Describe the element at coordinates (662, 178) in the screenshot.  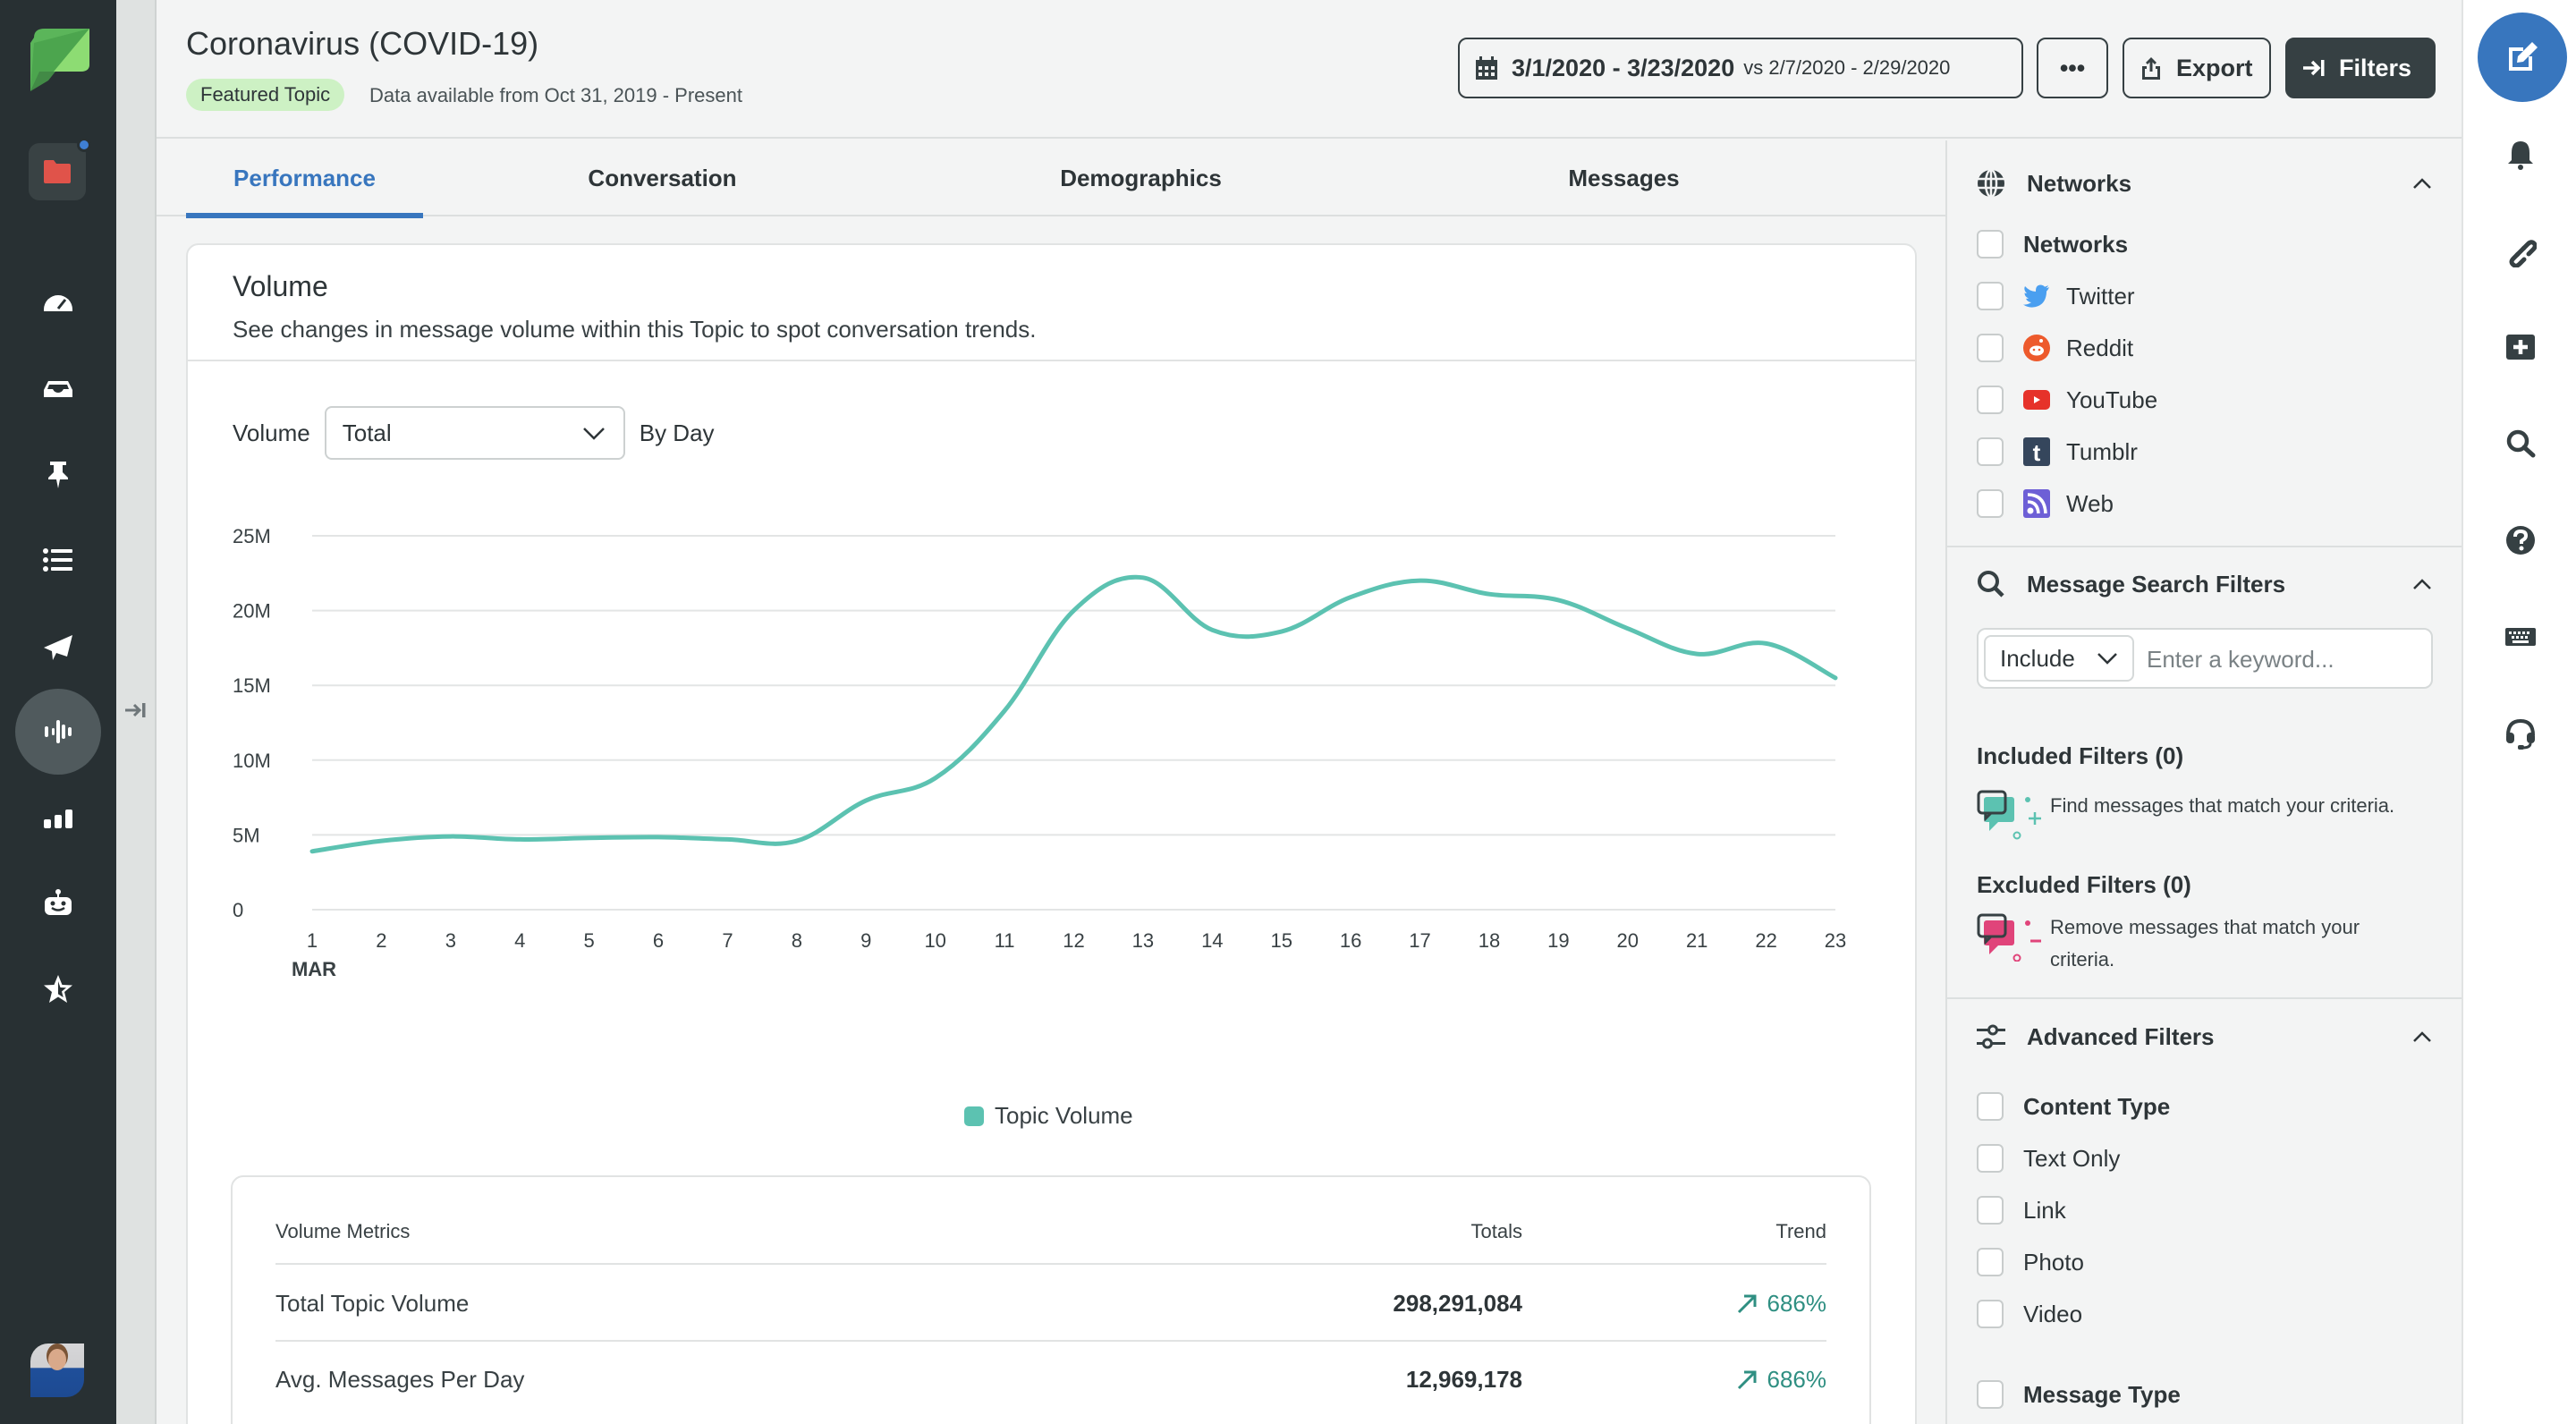
I see `tab-conversation: Conversation` at that location.